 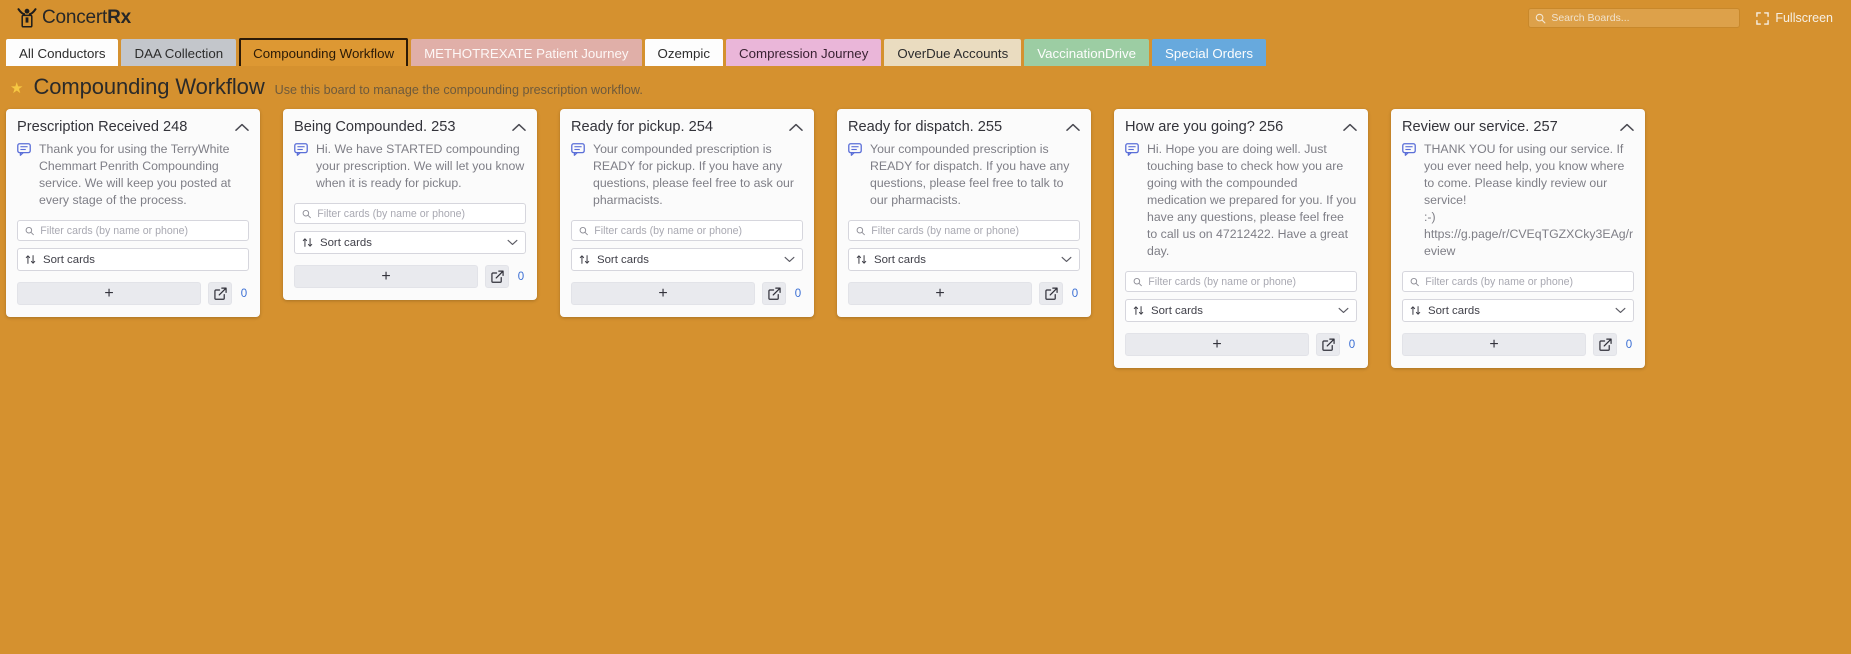 I want to click on search-boards-box, so click(x=1634, y=18).